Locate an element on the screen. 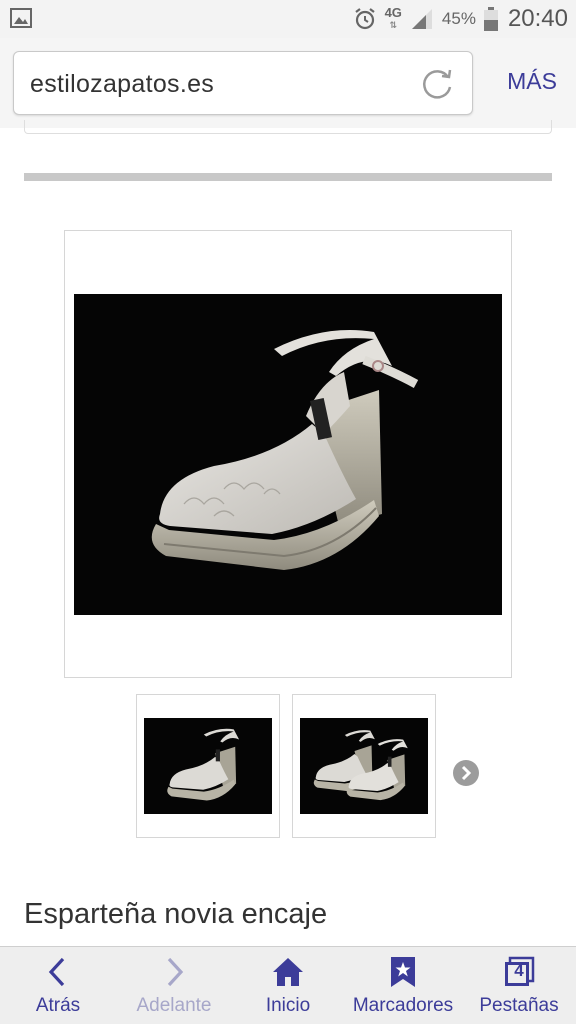 The height and width of the screenshot is (1024, 576). collapsed-panel is located at coordinates (288, 127).